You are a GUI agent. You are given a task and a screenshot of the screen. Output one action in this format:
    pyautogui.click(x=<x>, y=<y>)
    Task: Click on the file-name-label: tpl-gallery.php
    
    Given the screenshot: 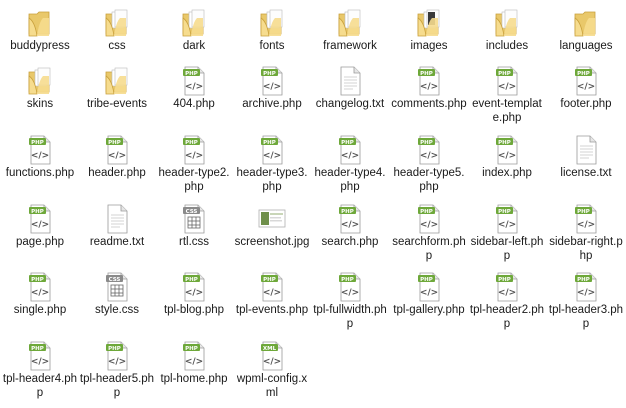 What is the action you would take?
    pyautogui.click(x=429, y=310)
    